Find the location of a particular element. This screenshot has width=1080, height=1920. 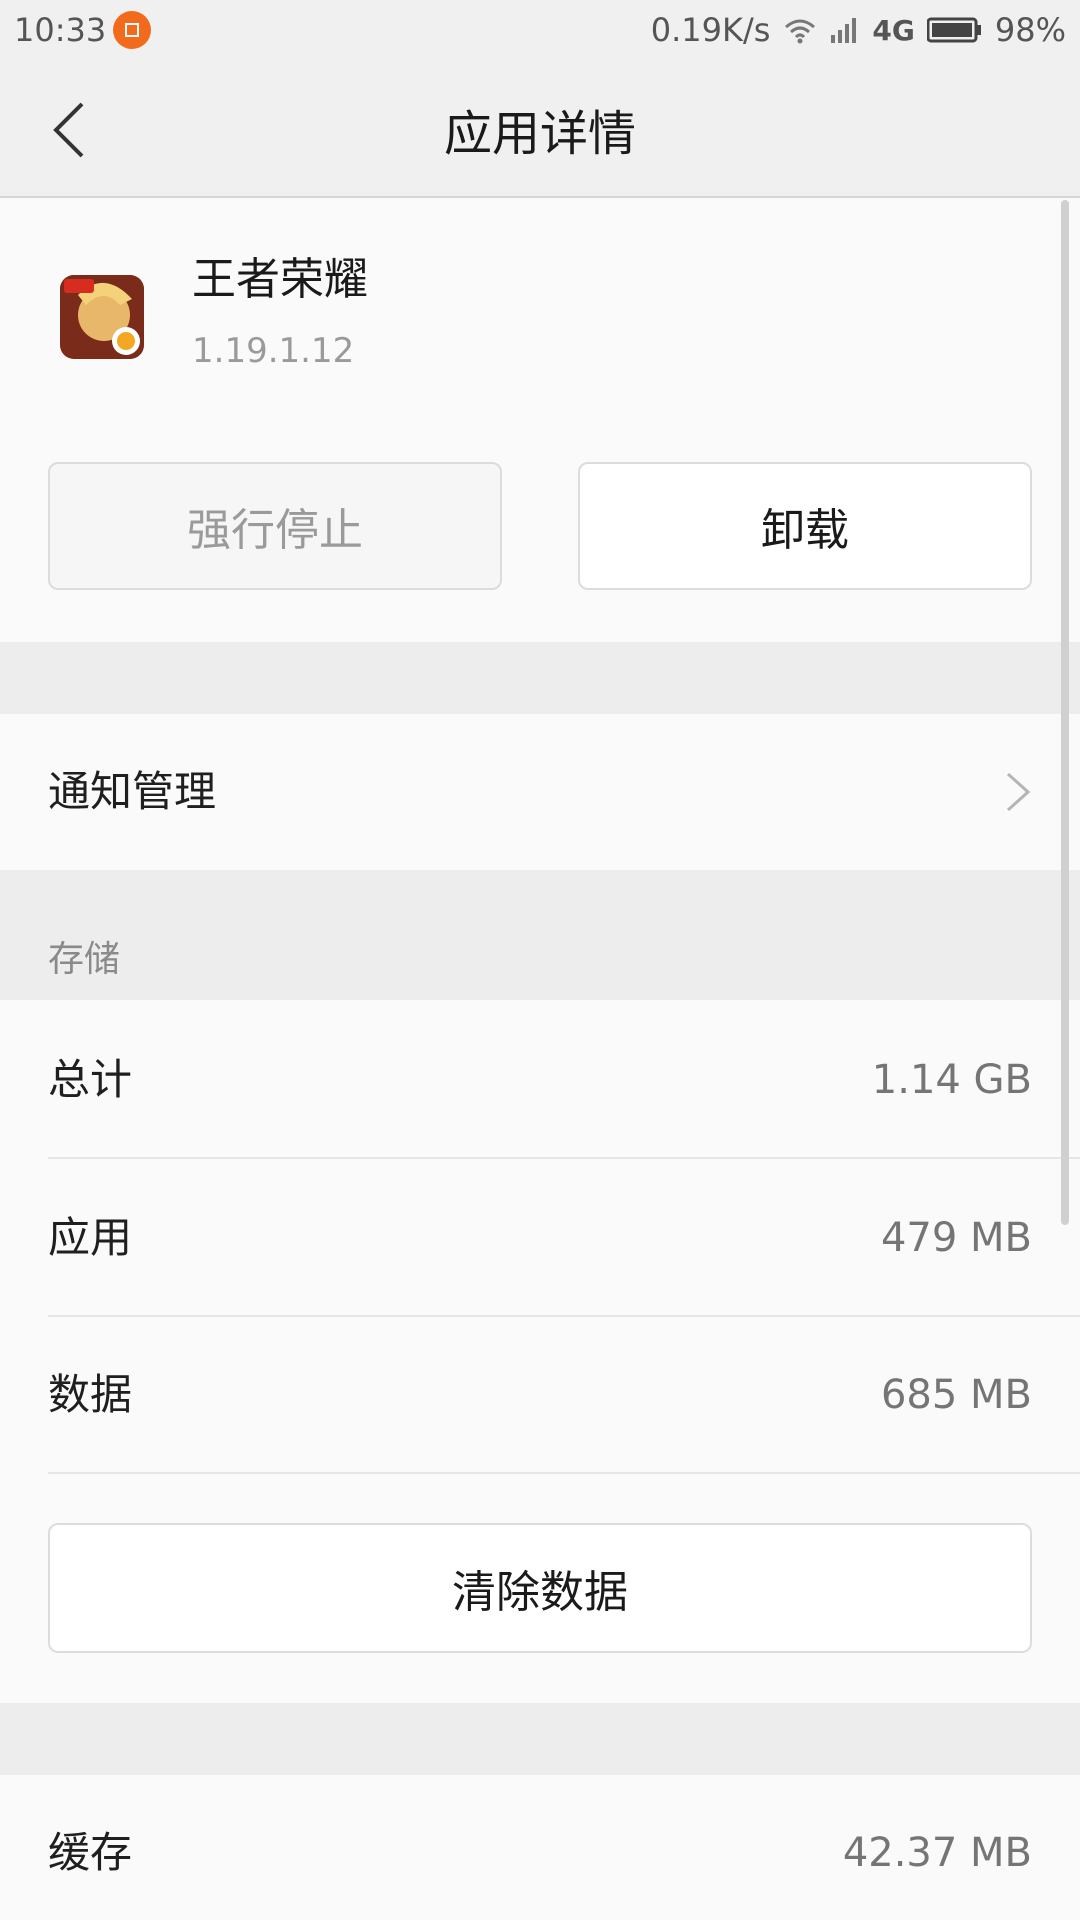

app-version: 1.19.1.12 is located at coordinates (273, 351).